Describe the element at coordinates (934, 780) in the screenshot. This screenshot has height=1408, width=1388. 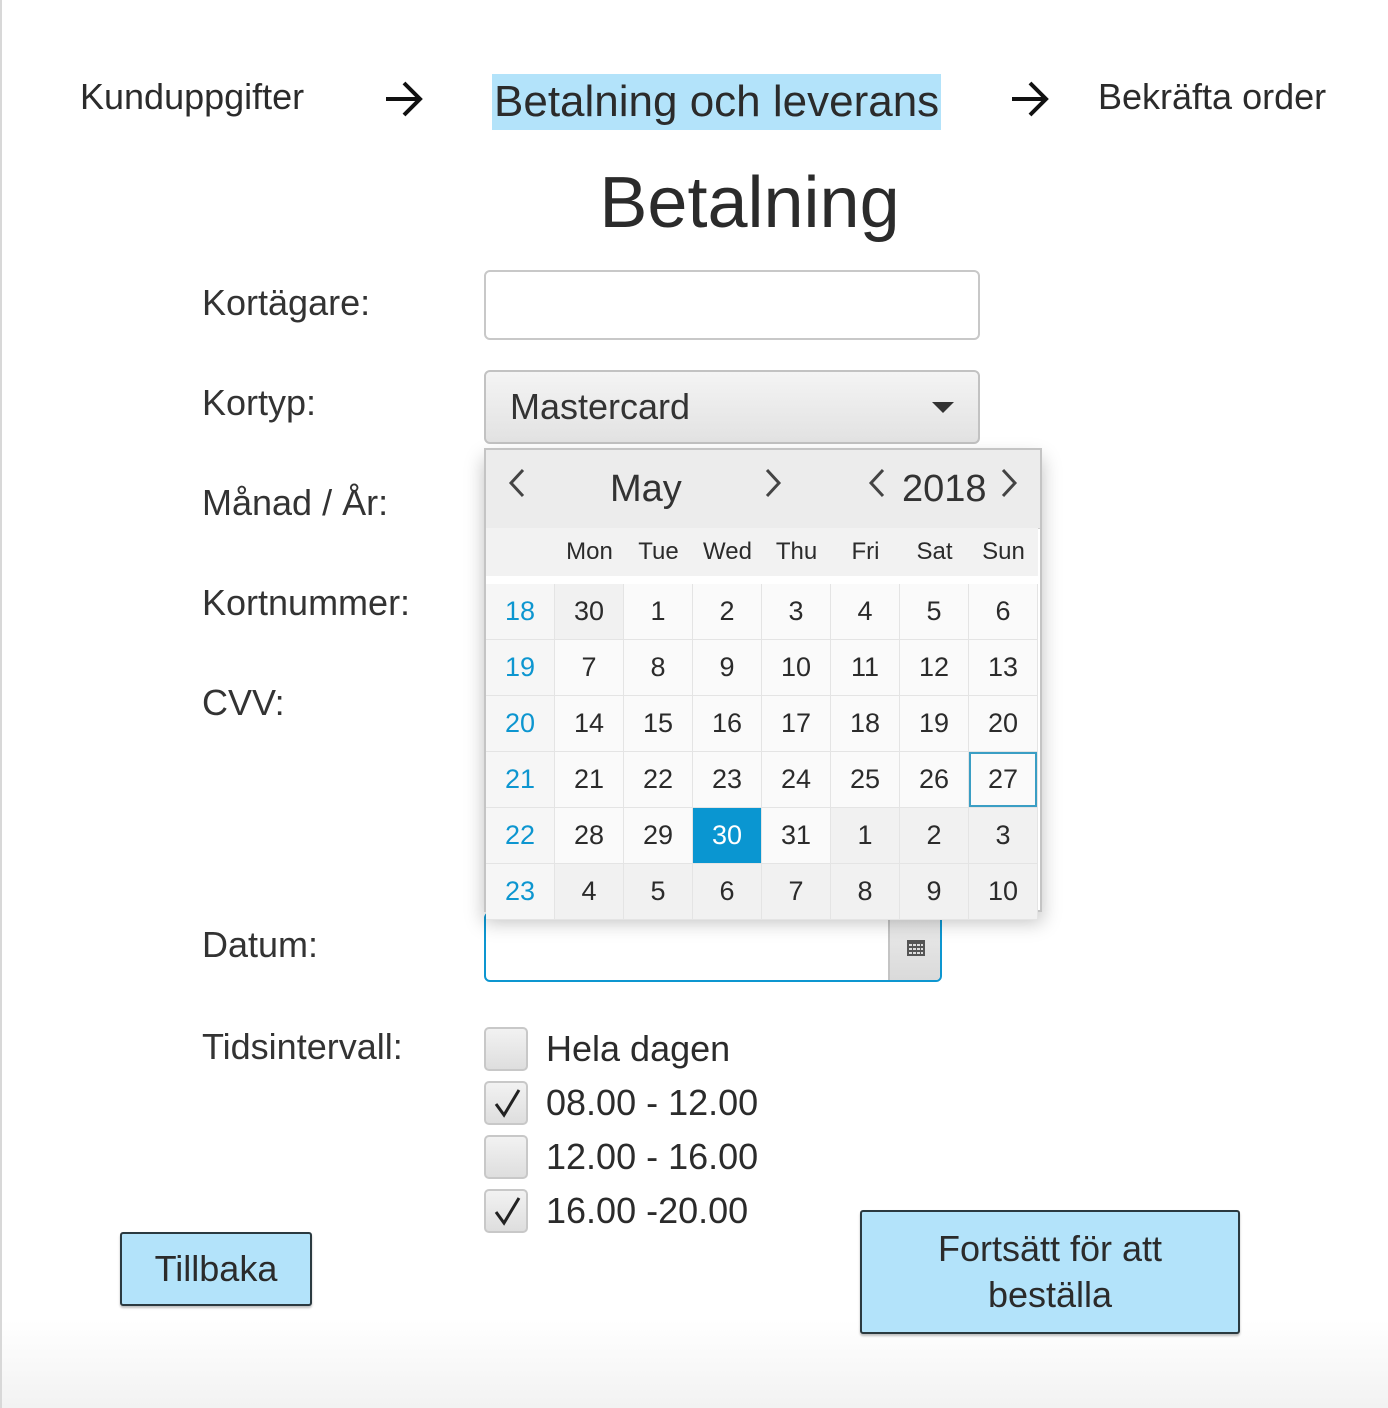
I see `calendar-day: 26` at that location.